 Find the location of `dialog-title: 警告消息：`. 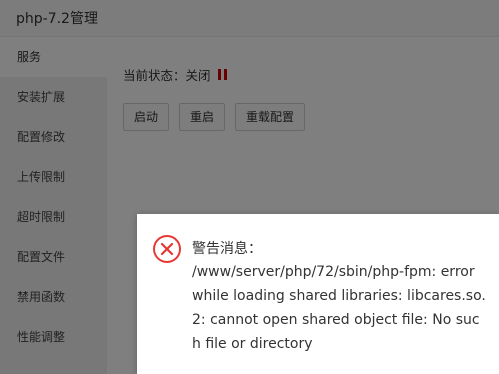

dialog-title: 警告消息： is located at coordinates (227, 249).